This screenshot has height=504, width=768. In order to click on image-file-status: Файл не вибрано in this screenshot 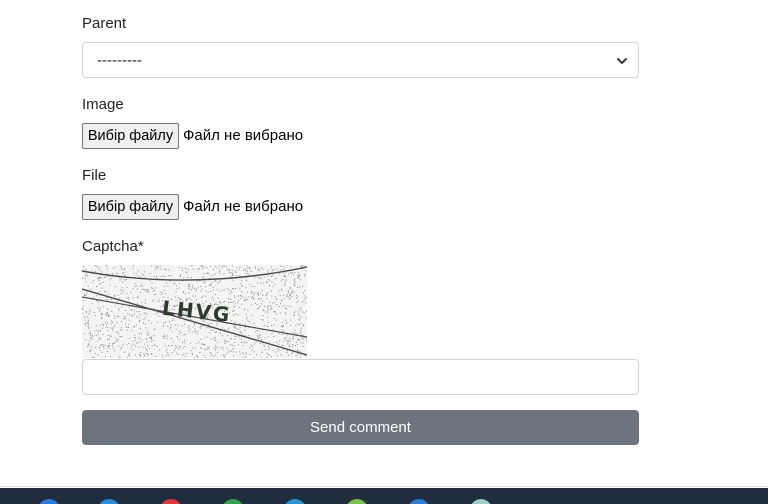, I will do `click(243, 135)`.